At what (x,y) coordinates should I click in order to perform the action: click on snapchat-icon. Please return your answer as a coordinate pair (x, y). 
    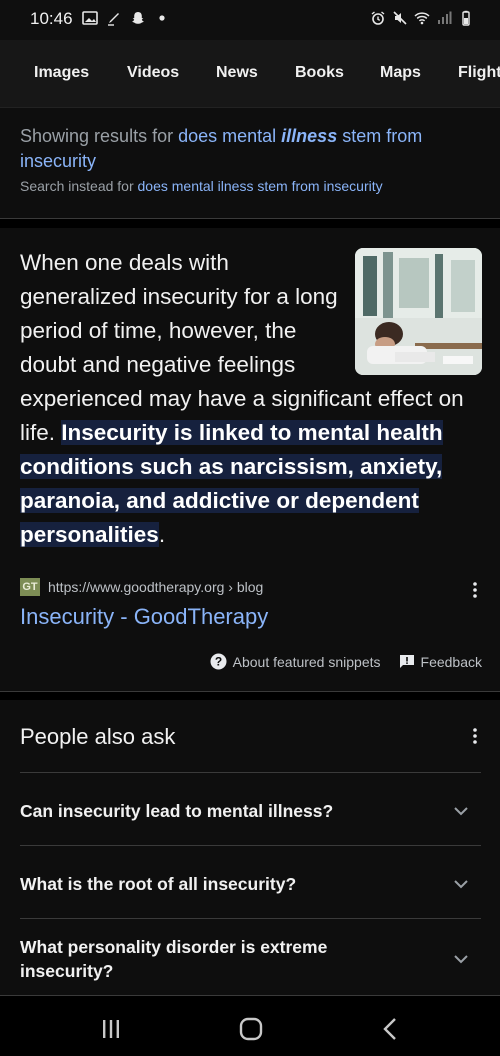
    Looking at the image, I should click on (138, 18).